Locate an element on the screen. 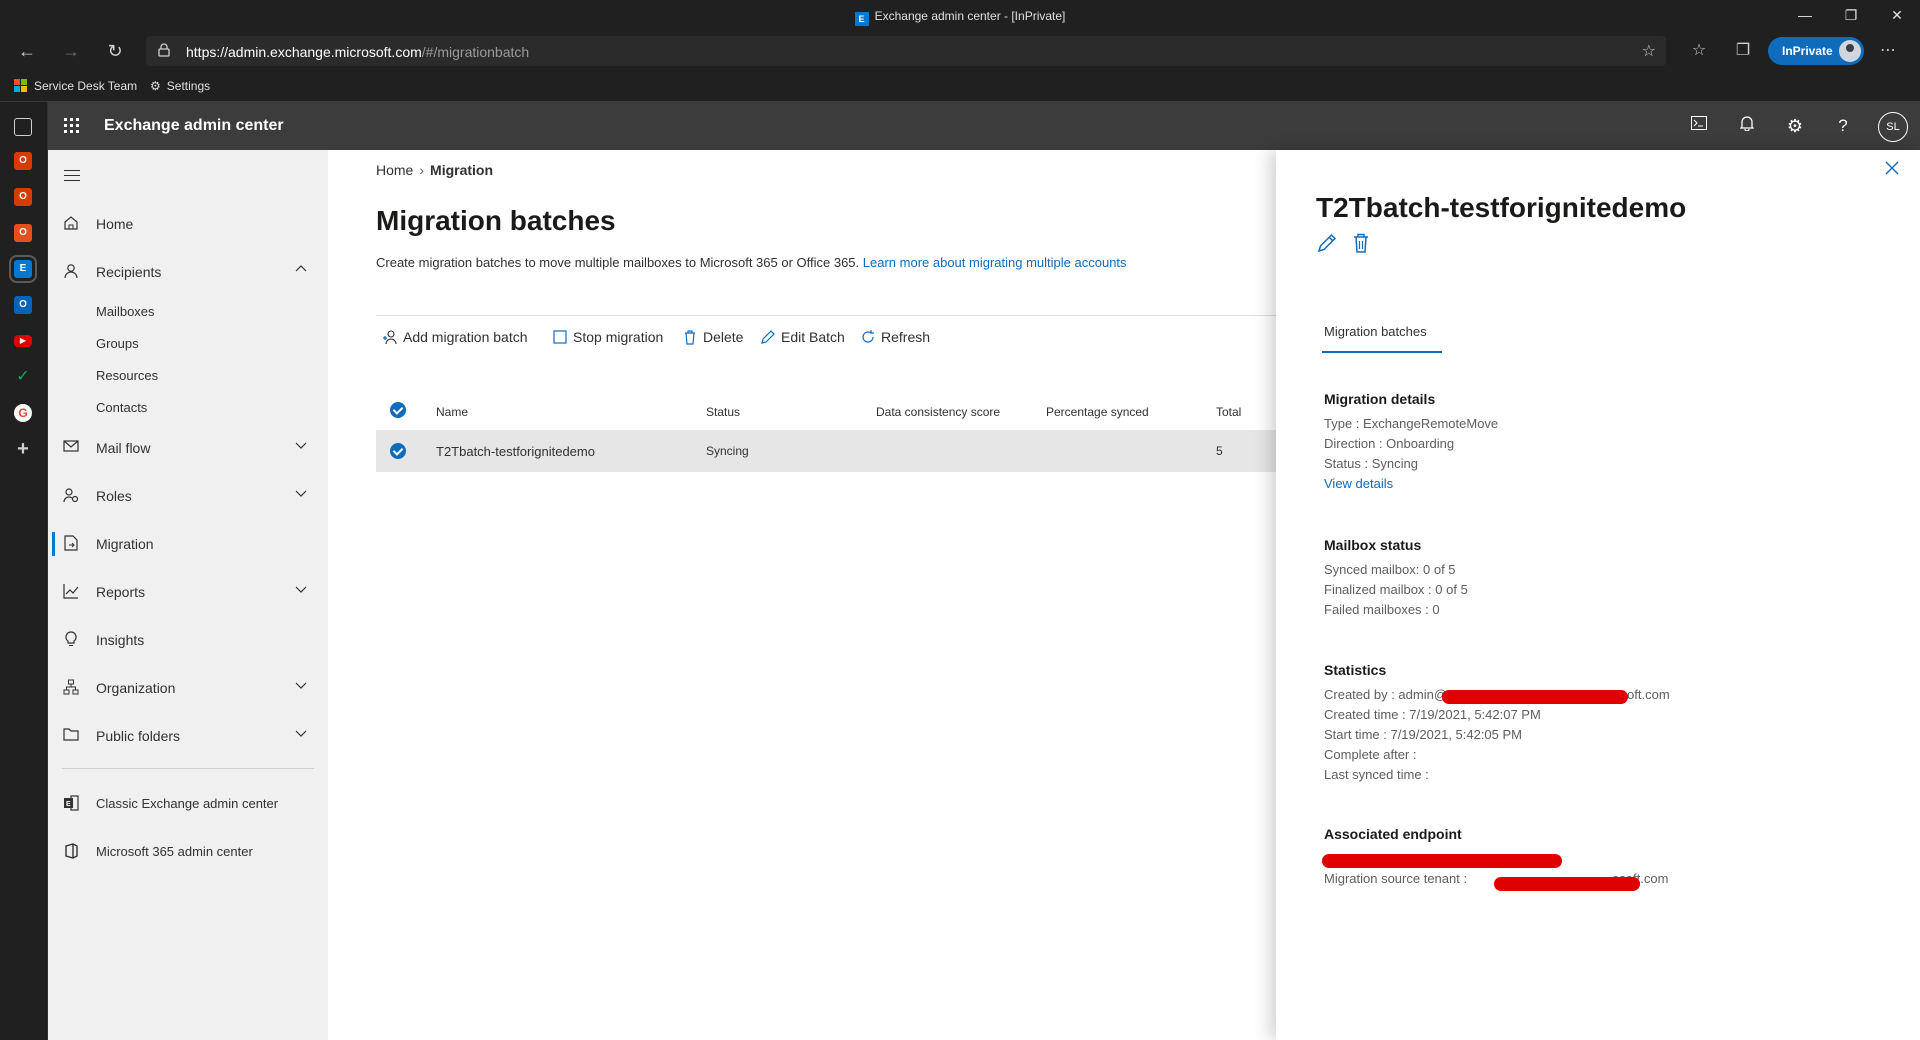 This screenshot has height=1040, width=1920. tab-actions-icon is located at coordinates (23, 127).